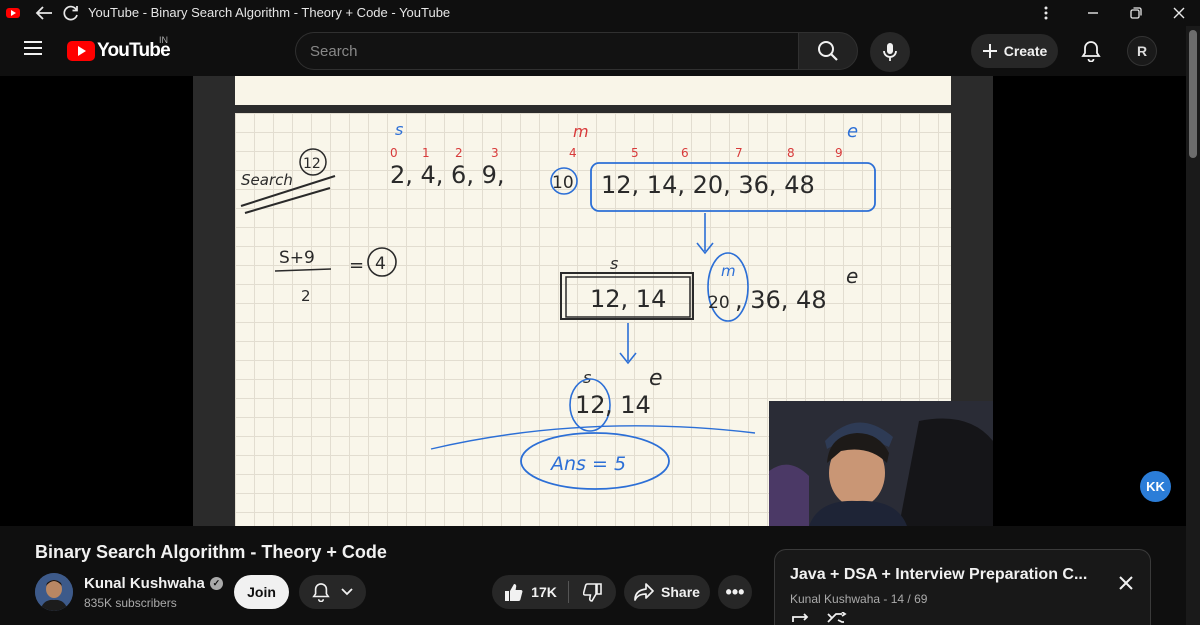 The image size is (1200, 625). Describe the element at coordinates (394, 153) in the screenshot. I see `index-label: 0` at that location.